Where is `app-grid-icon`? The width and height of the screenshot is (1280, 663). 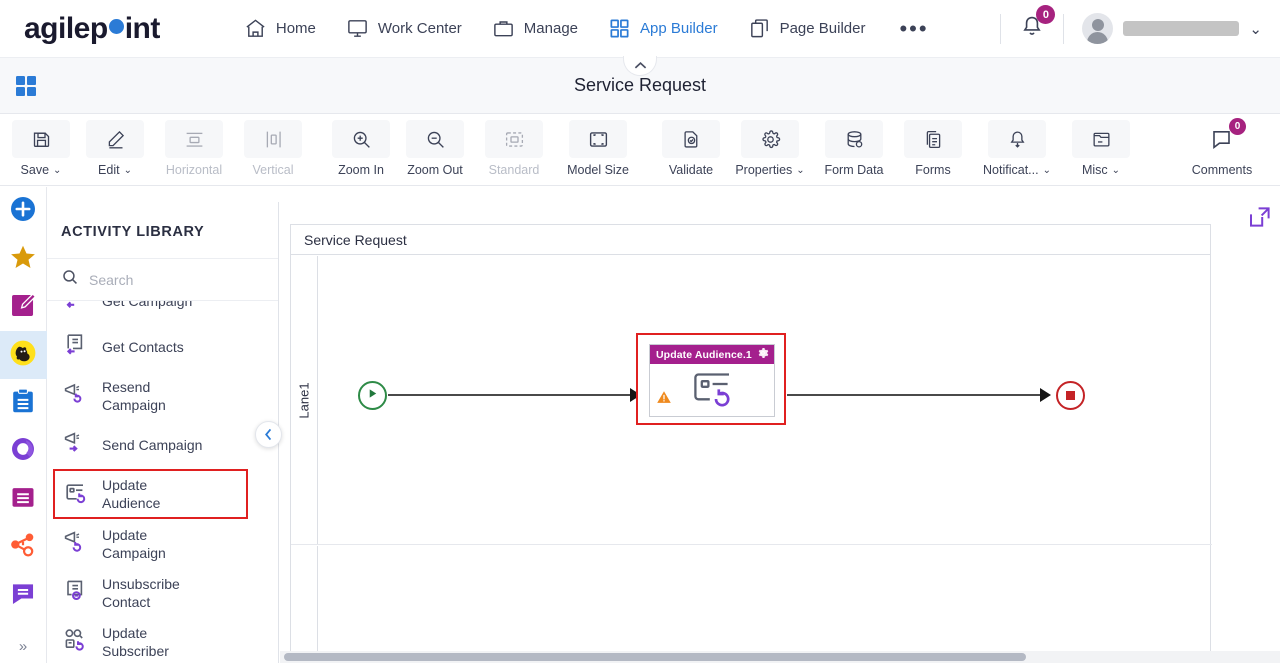 app-grid-icon is located at coordinates (26, 88).